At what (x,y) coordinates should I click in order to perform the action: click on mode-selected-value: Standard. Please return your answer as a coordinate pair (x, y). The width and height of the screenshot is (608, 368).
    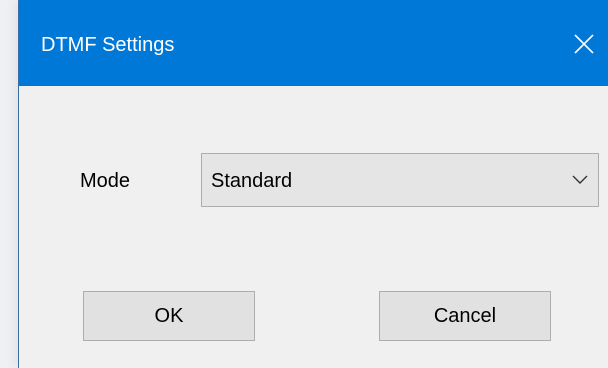
    Looking at the image, I should click on (252, 181).